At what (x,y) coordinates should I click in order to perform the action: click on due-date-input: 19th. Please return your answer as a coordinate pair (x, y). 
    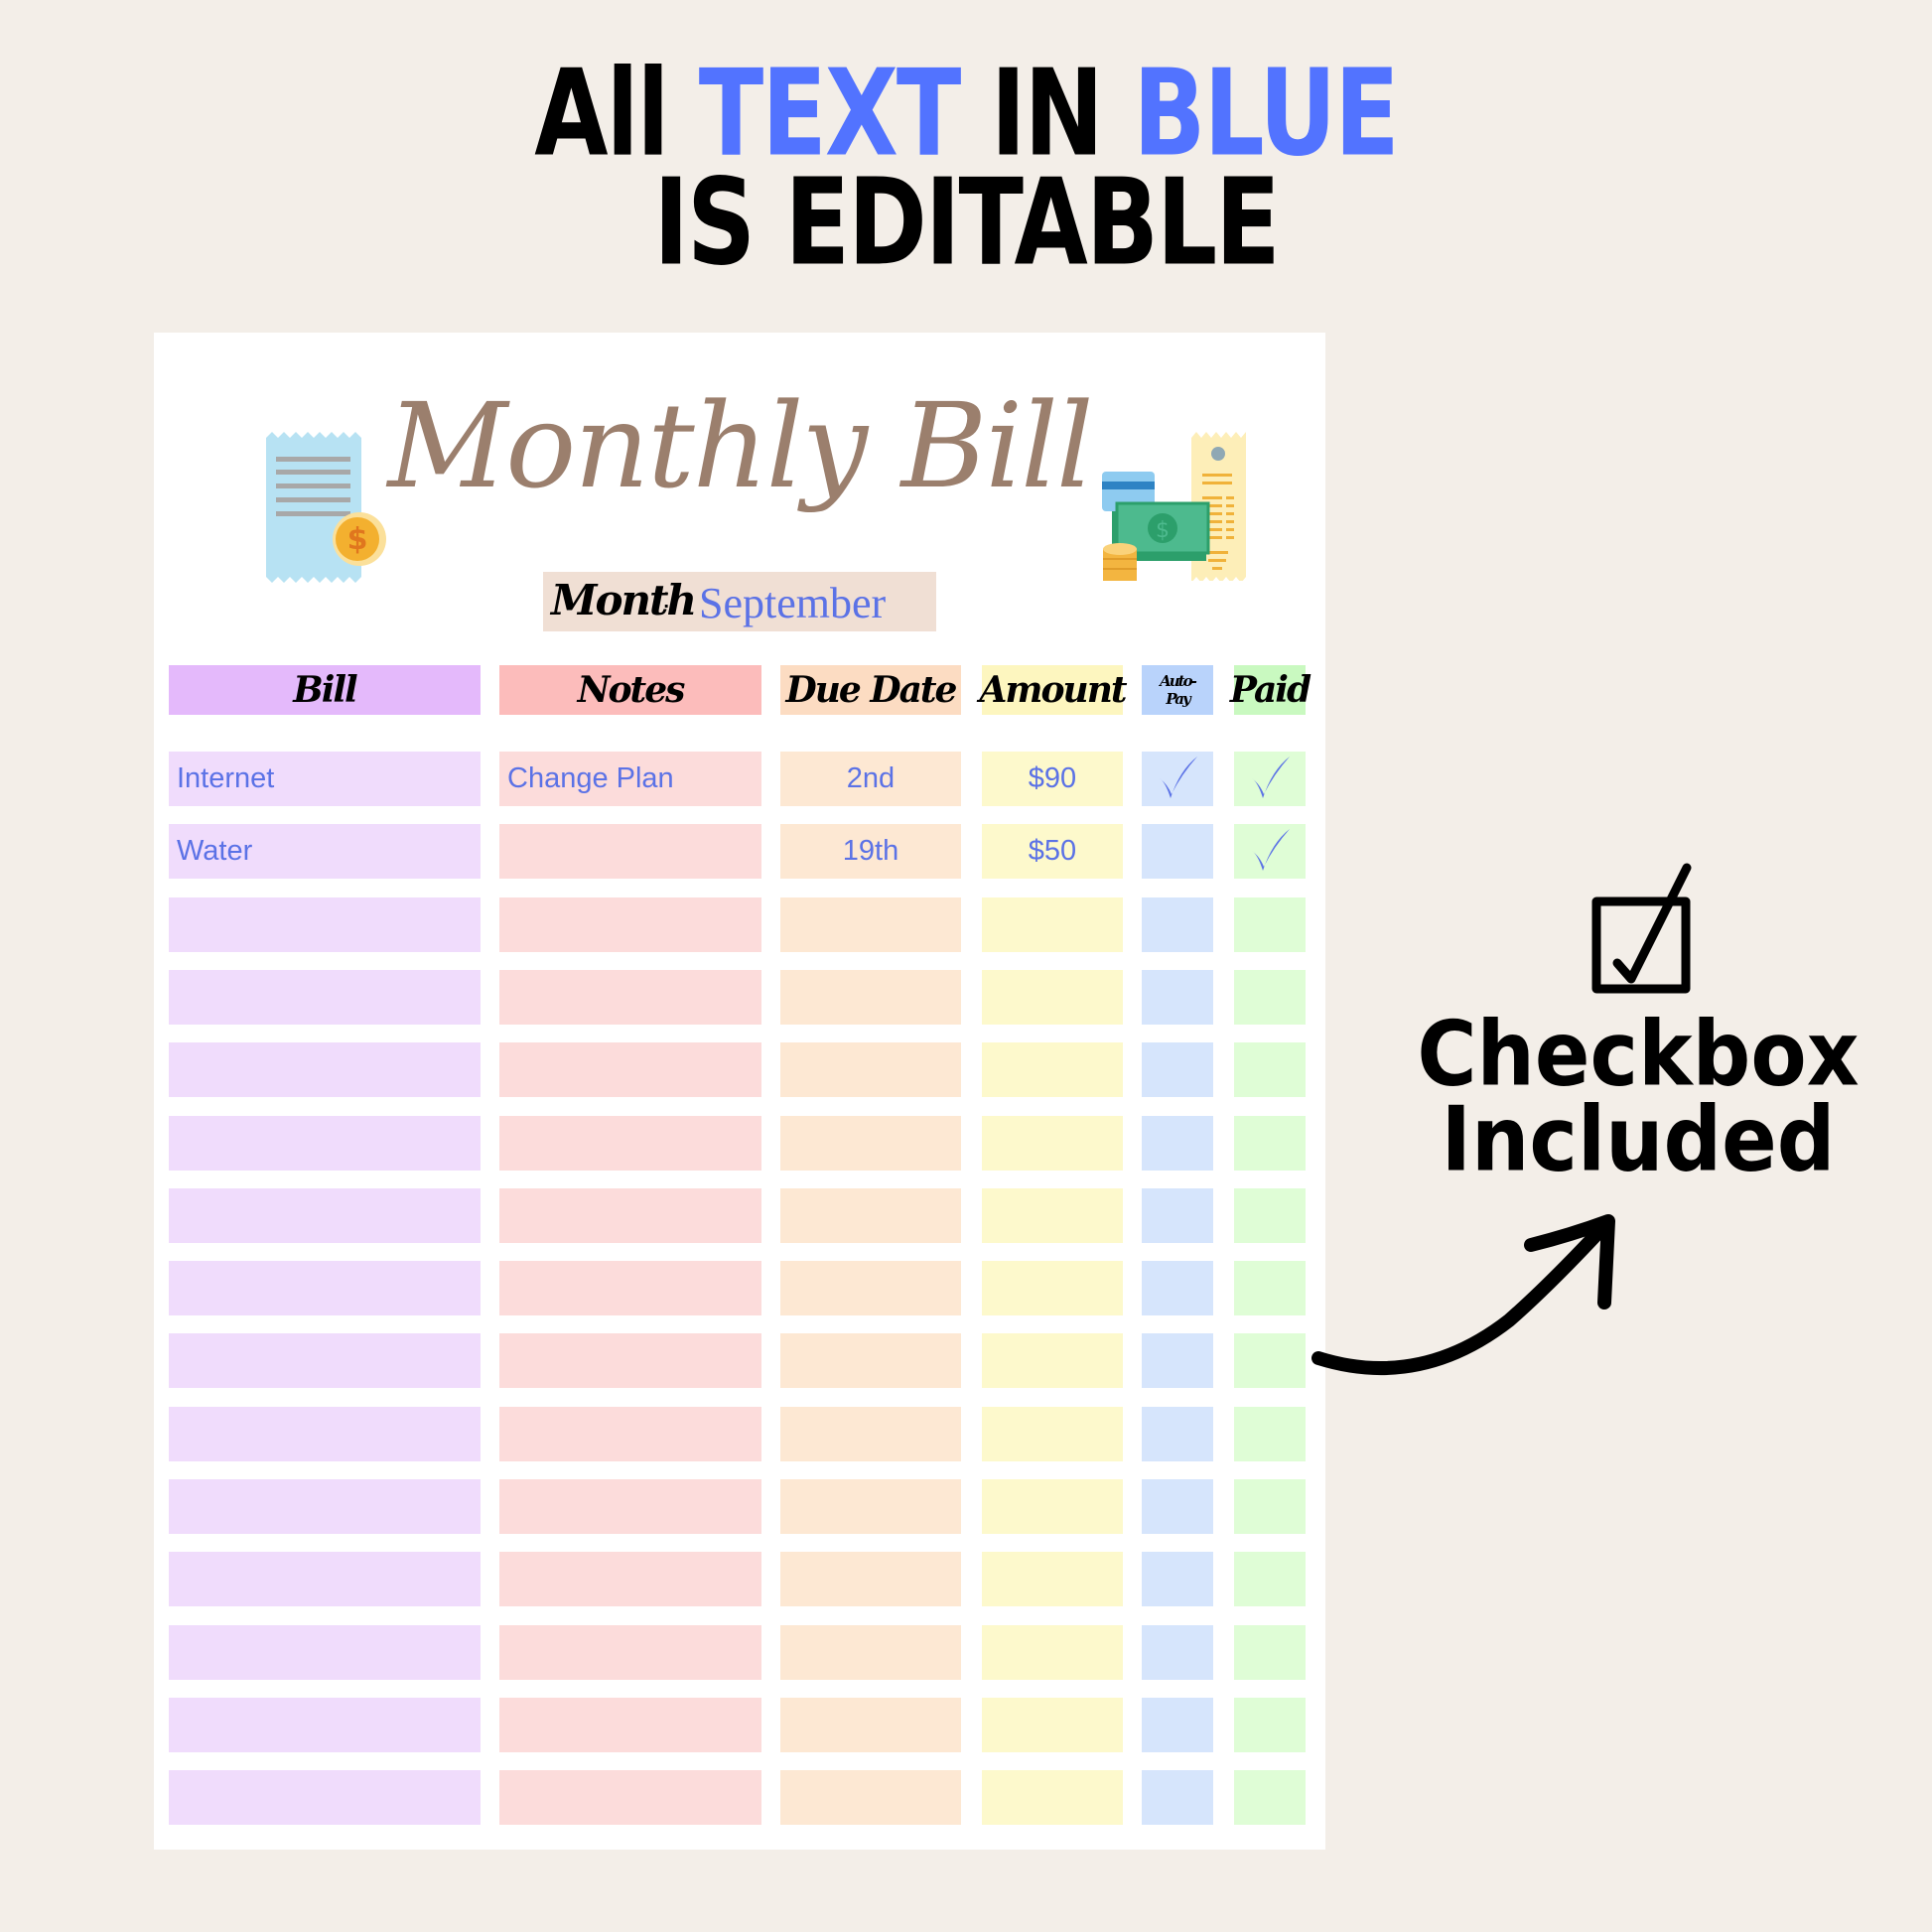
    Looking at the image, I should click on (870, 852).